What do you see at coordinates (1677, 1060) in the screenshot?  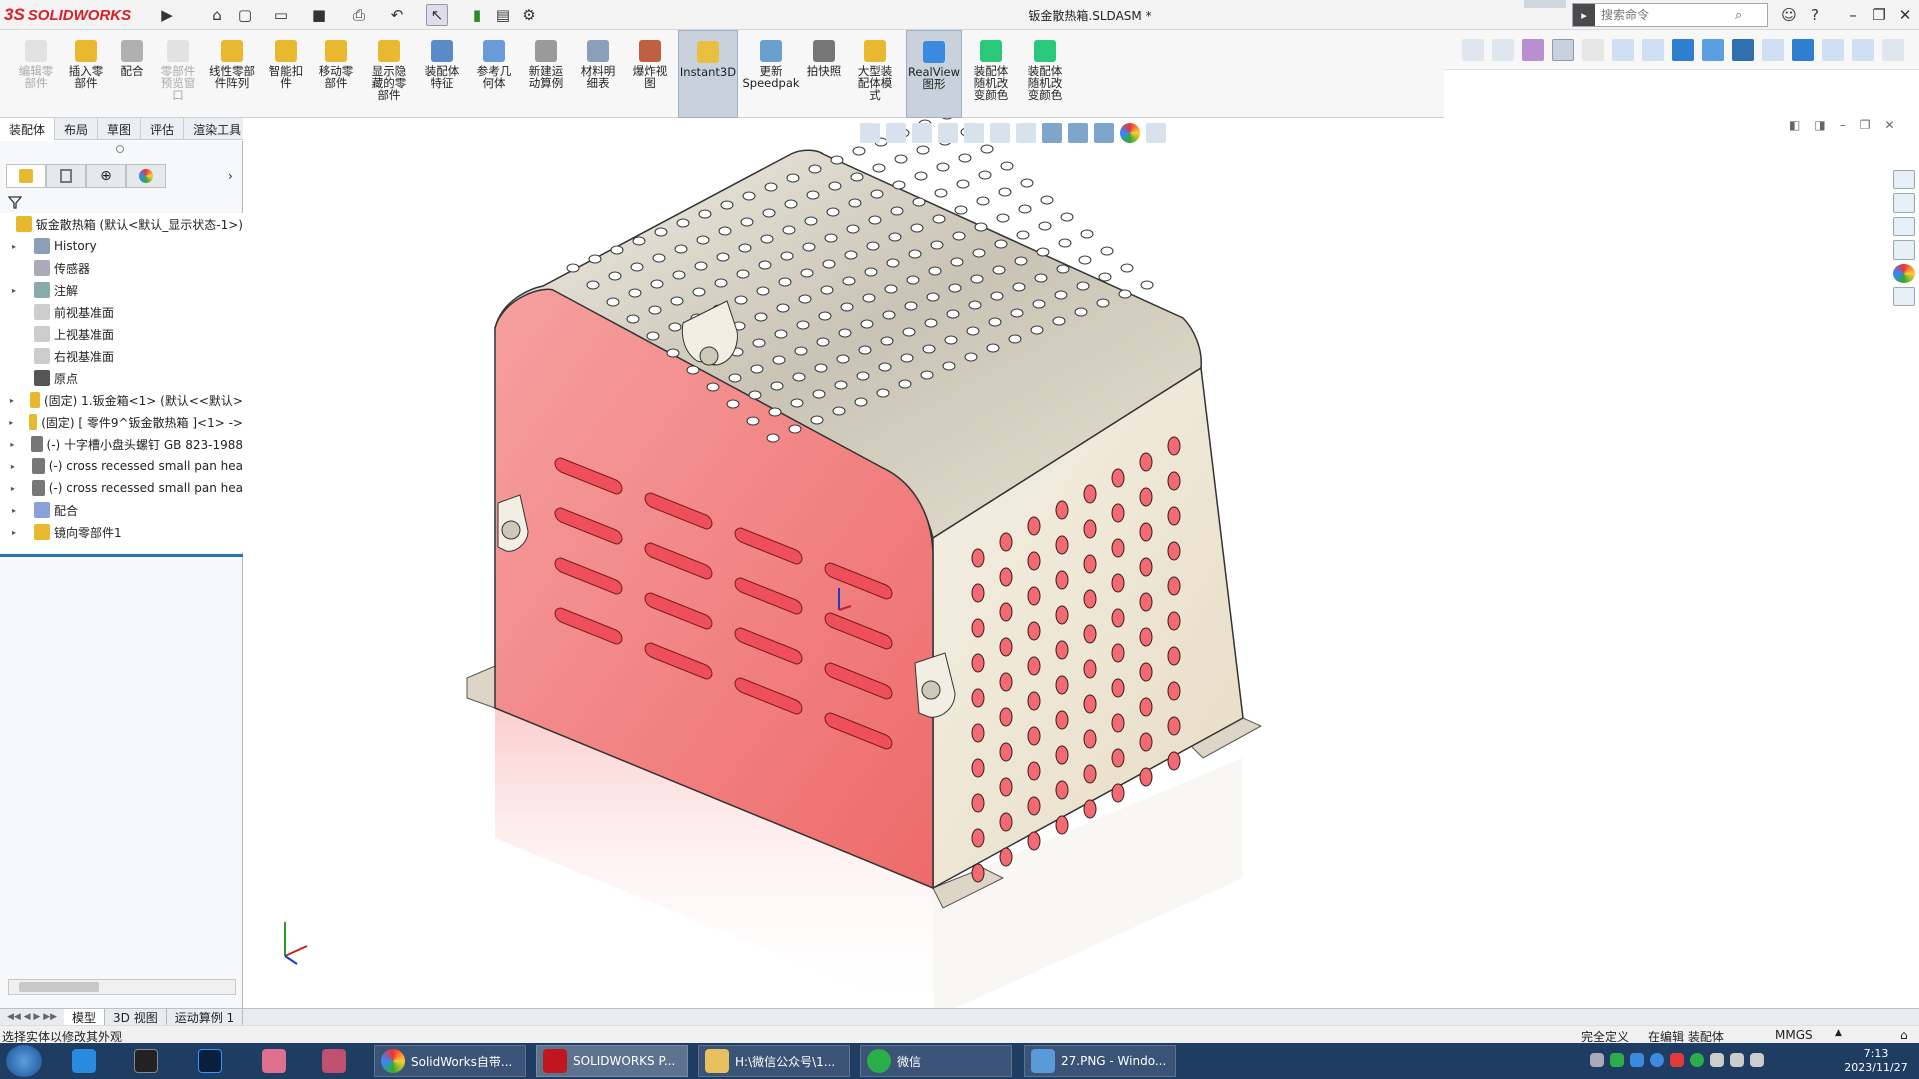 I see `security-tray-icon` at bounding box center [1677, 1060].